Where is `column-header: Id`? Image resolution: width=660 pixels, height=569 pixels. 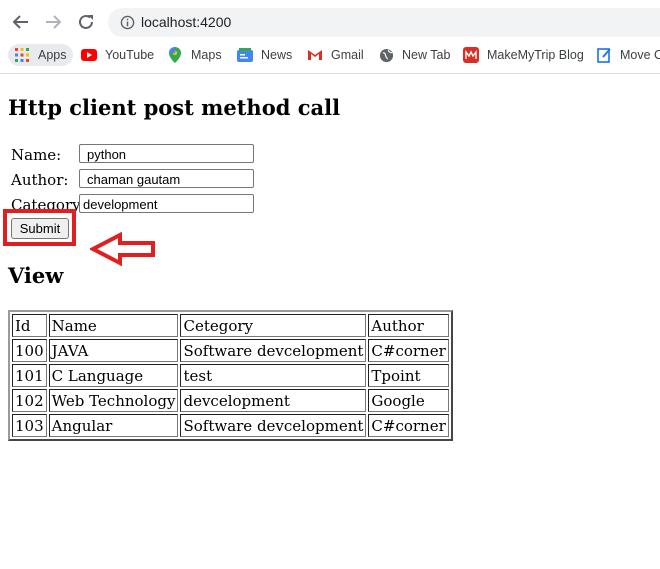
column-header: Id is located at coordinates (29, 325).